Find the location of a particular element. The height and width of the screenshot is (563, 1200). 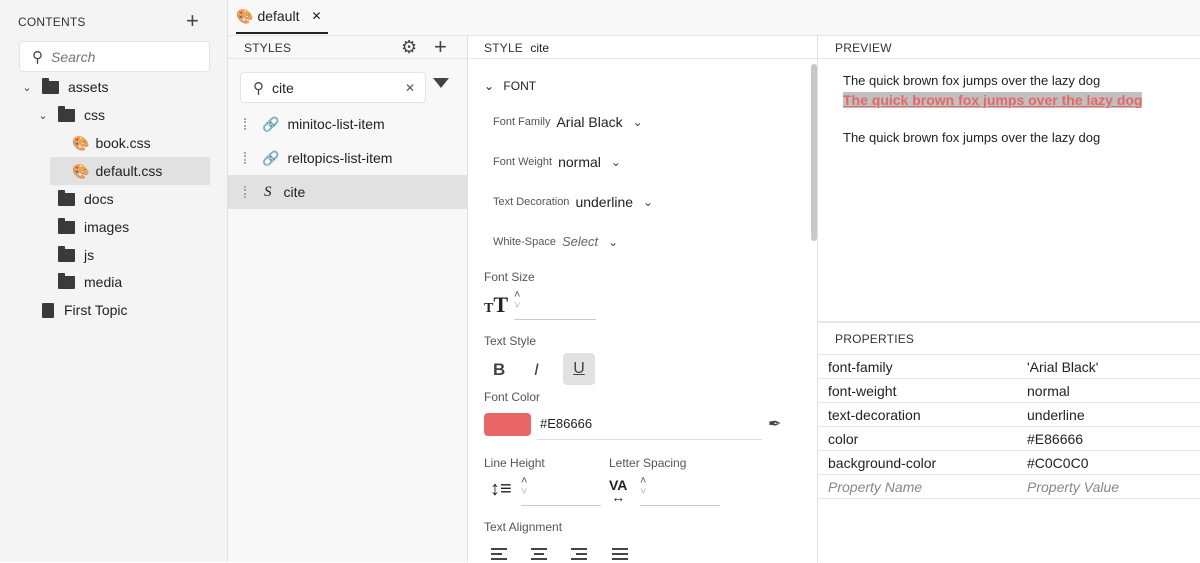

property-value: underline is located at coordinates (1056, 415).